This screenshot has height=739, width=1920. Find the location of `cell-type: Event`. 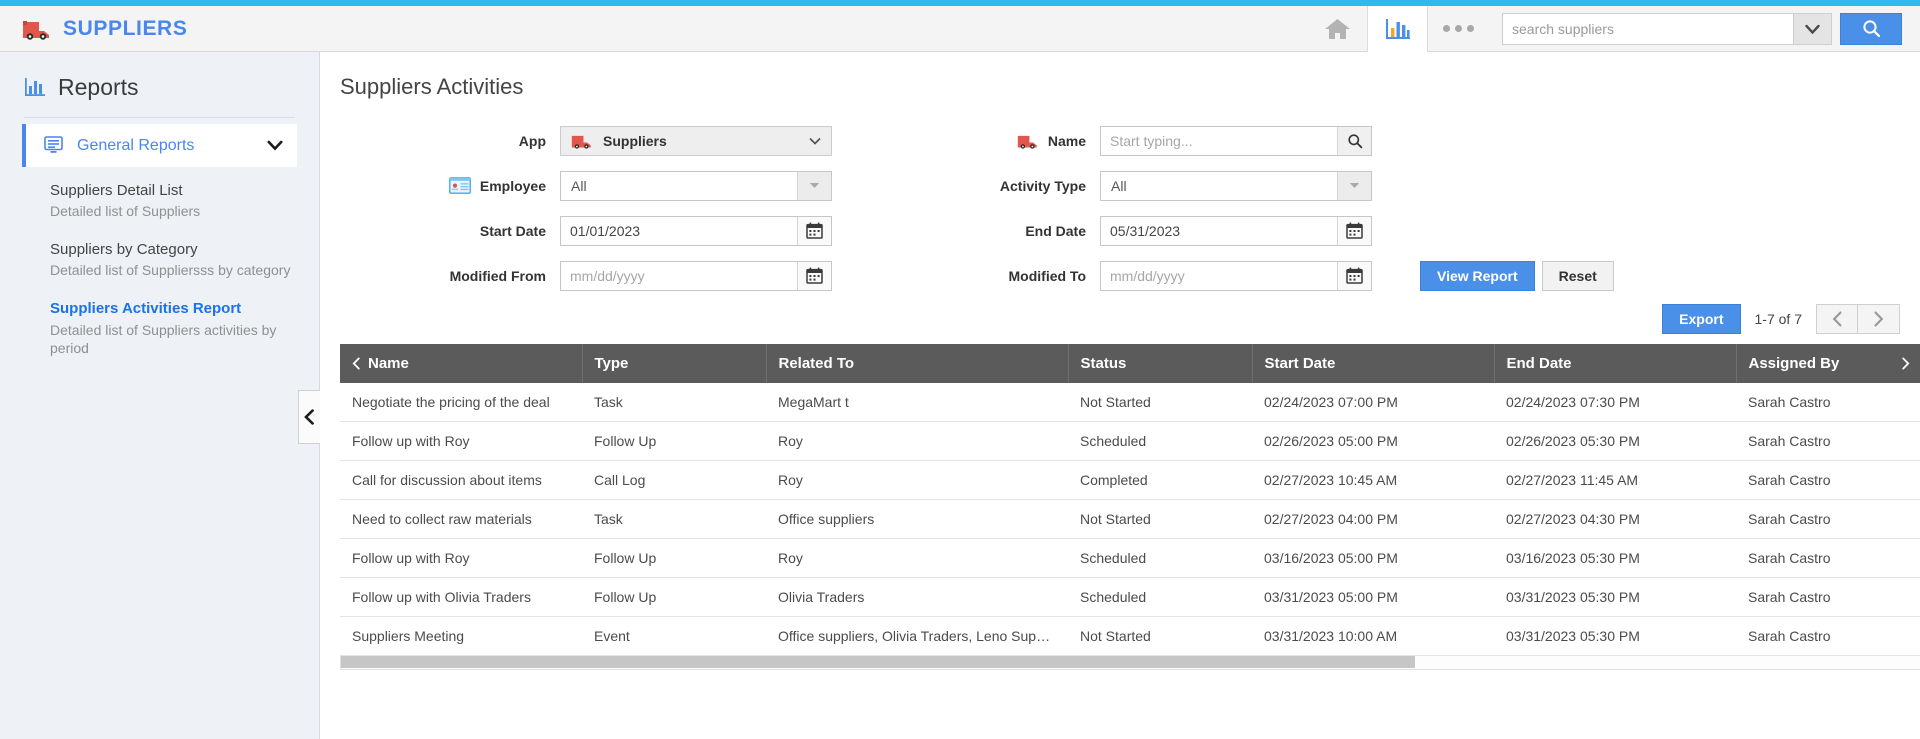

cell-type: Event is located at coordinates (674, 636).